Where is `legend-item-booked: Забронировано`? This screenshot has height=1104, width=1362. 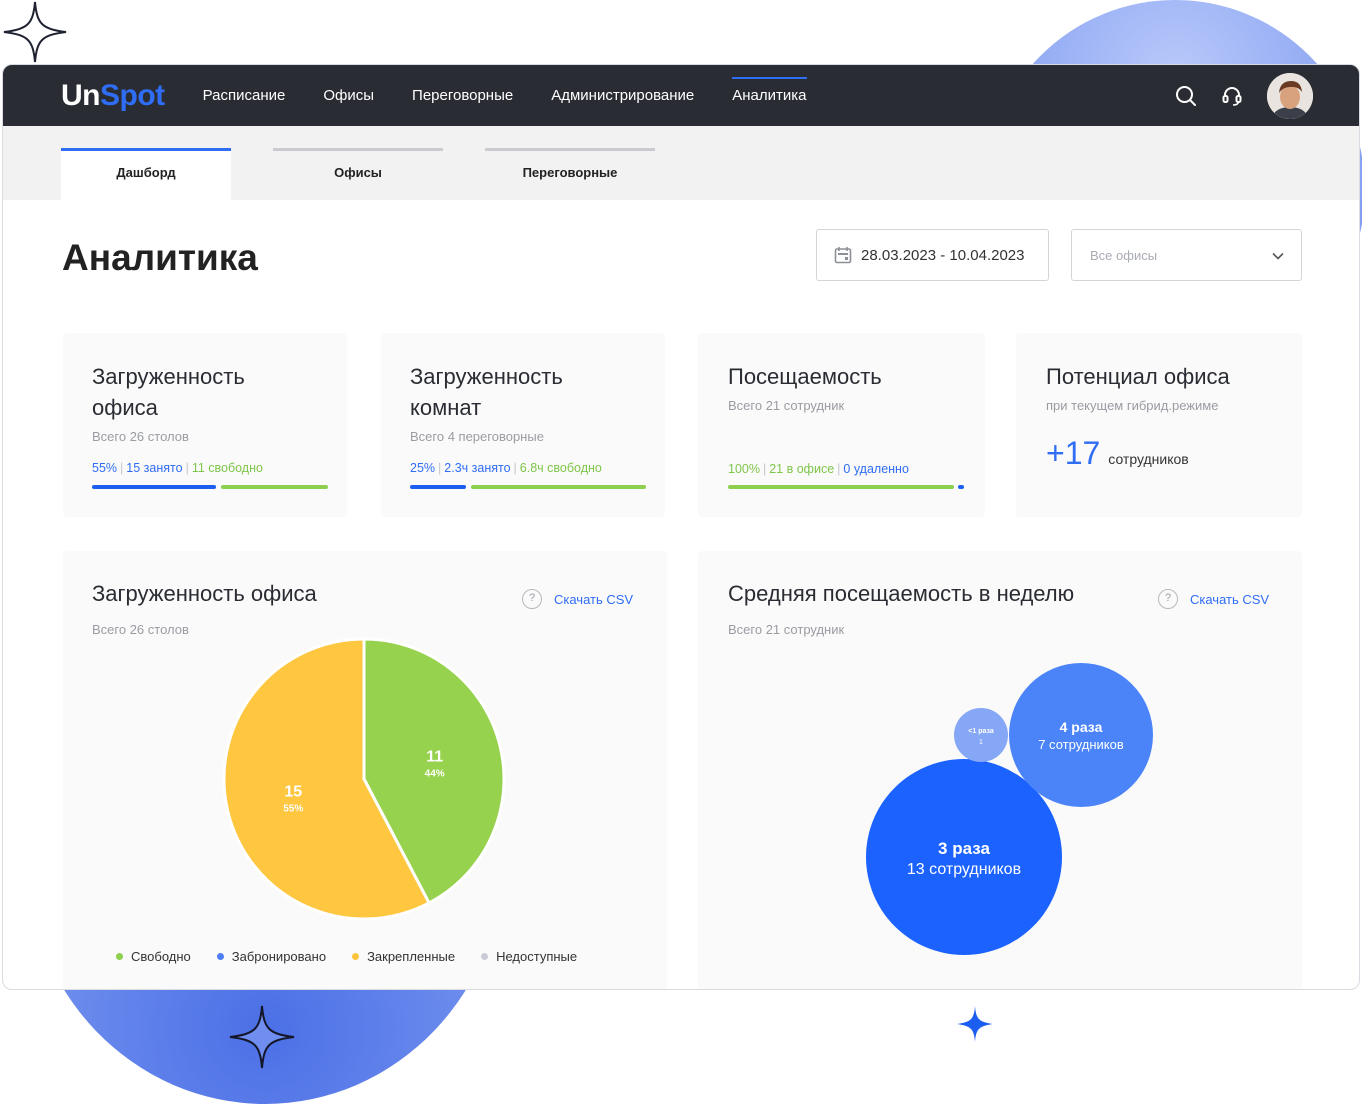
legend-item-booked: Забронировано is located at coordinates (271, 956).